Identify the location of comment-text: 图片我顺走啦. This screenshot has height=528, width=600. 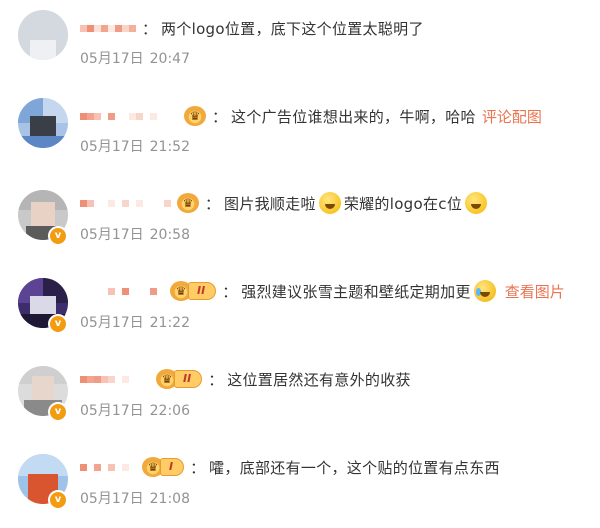
(270, 203).